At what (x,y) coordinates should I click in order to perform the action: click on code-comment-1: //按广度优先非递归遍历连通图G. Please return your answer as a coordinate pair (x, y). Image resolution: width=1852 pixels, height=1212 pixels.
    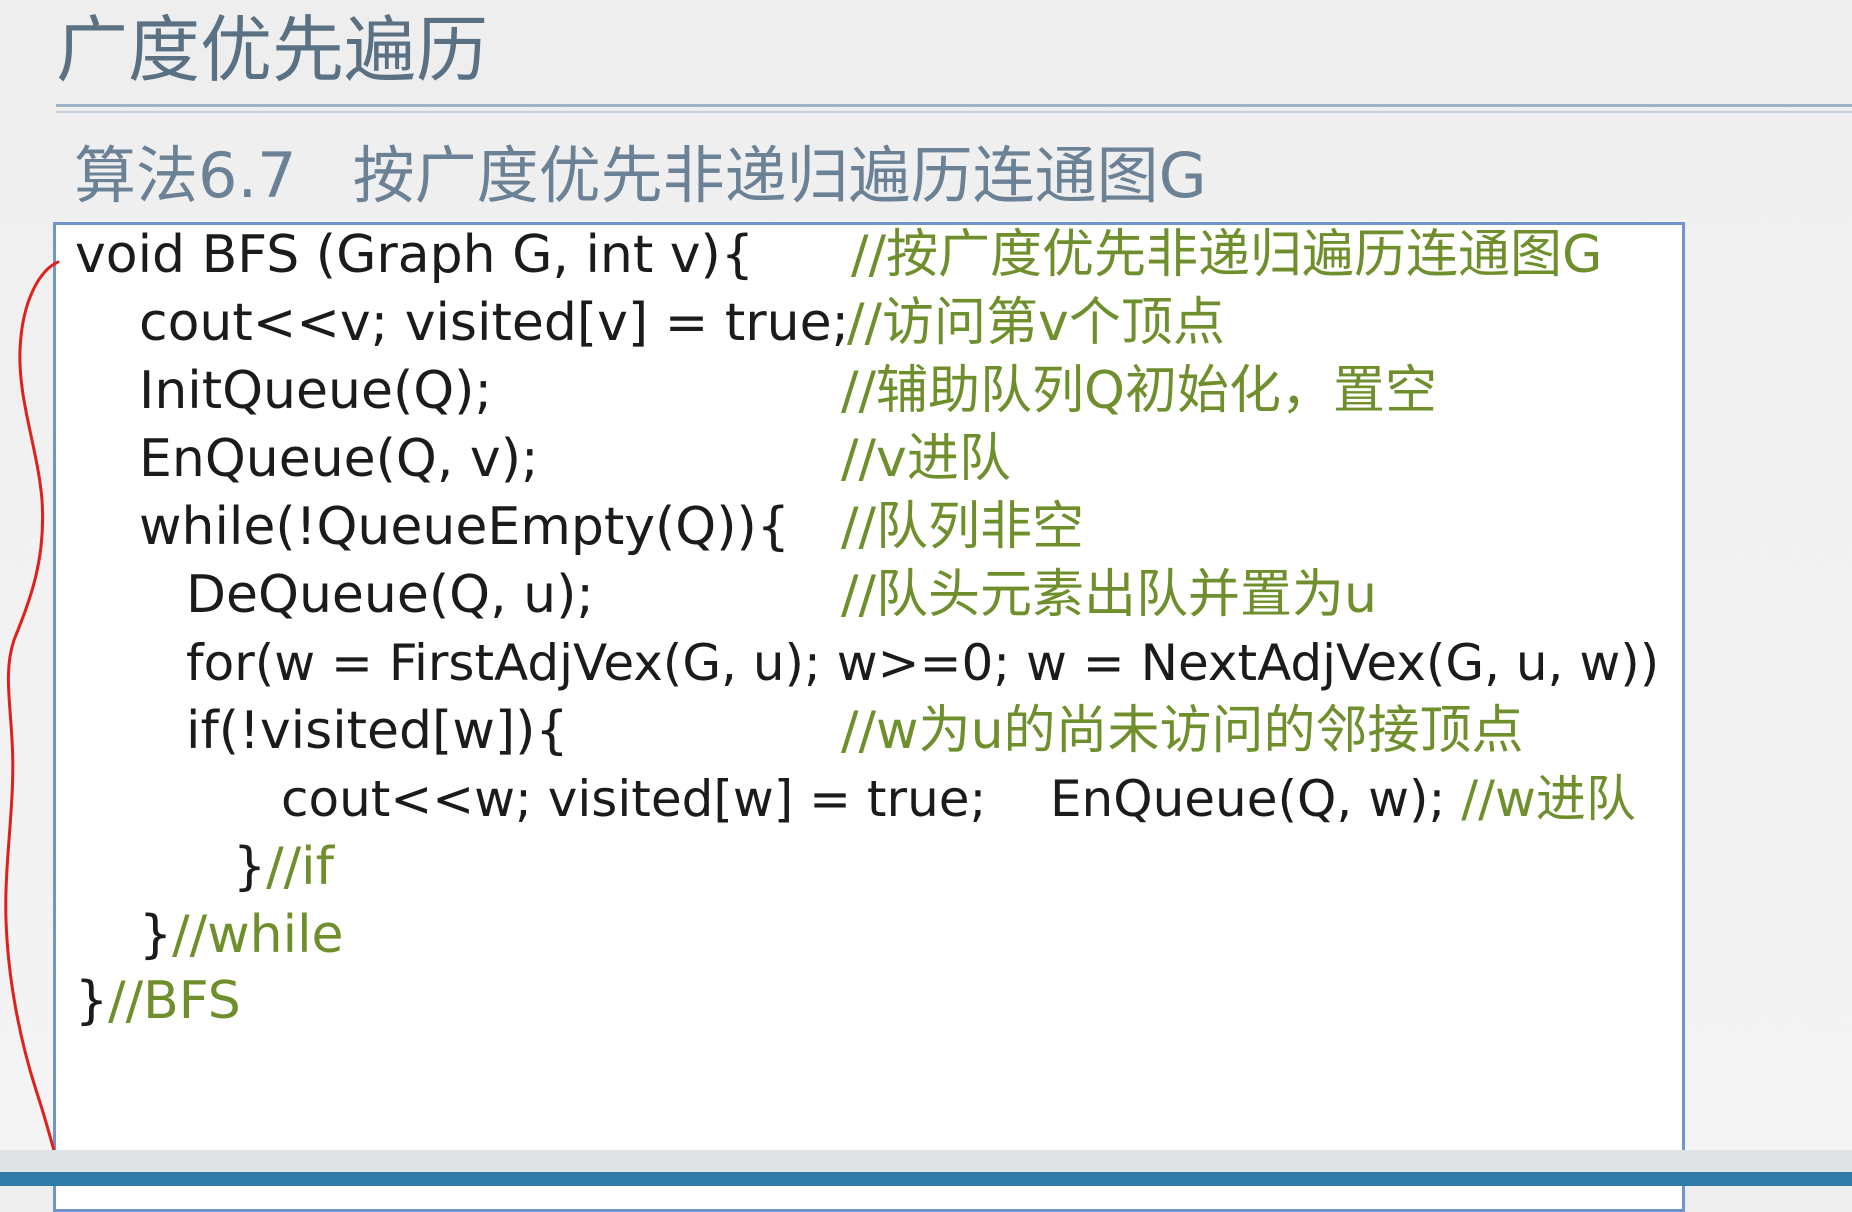
    Looking at the image, I should click on (1227, 255).